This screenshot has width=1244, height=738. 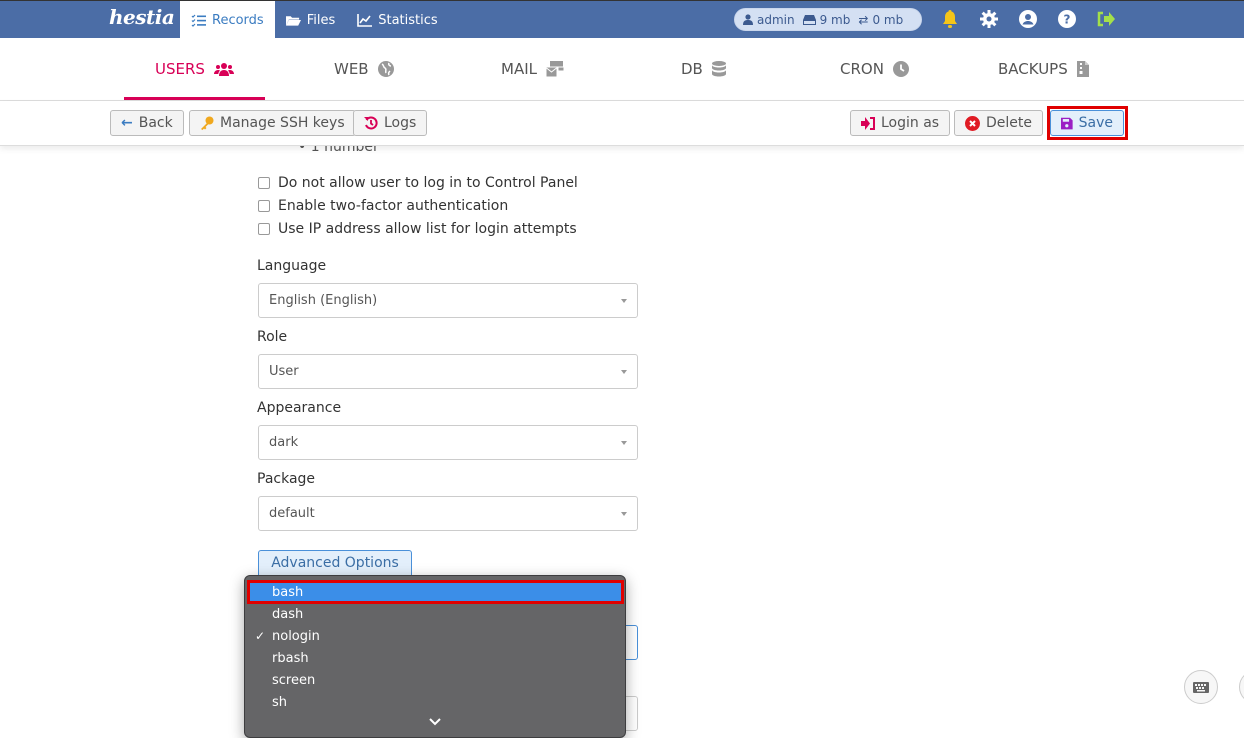 I want to click on manage-ssh-keys-button: Manage SSH keys, so click(x=272, y=123).